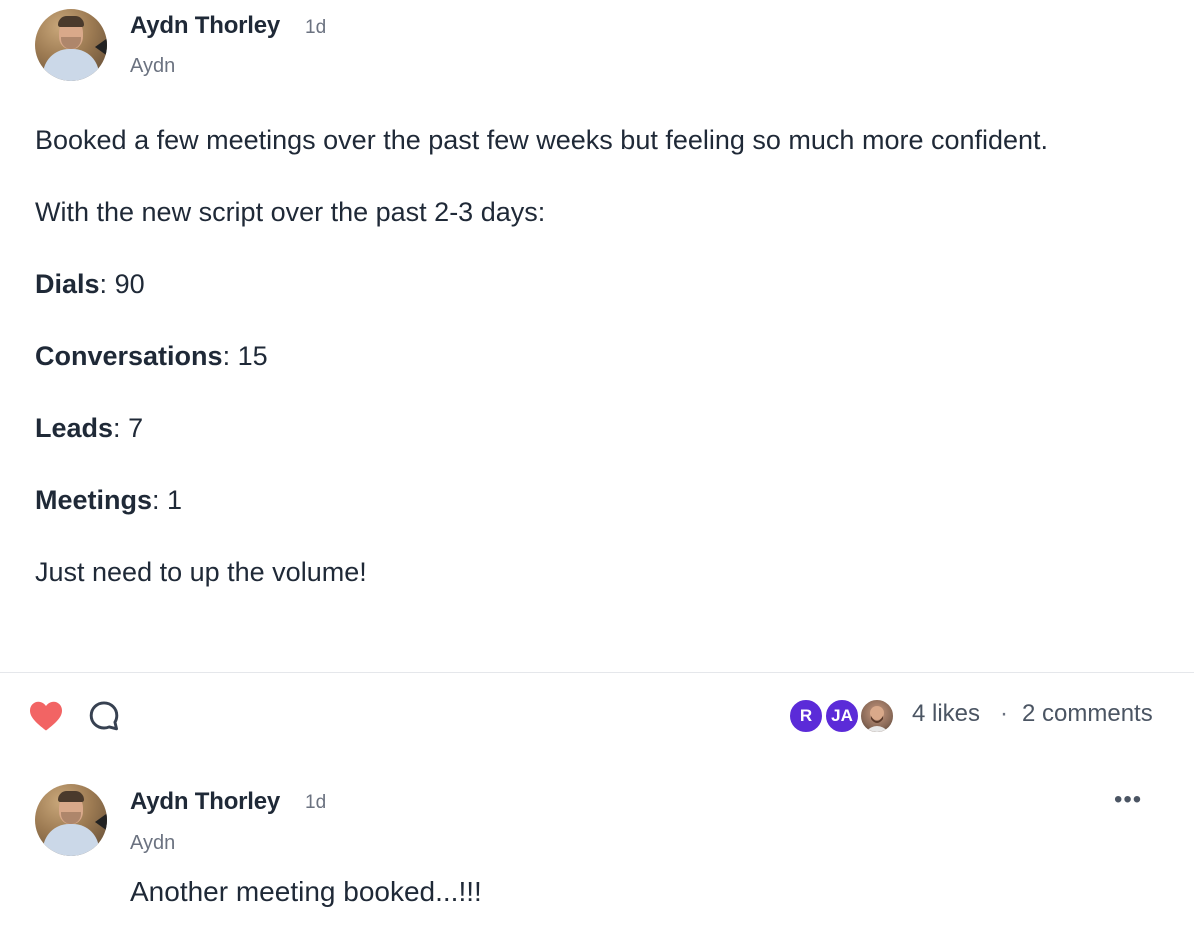  I want to click on stat-label: Conversations, so click(129, 356).